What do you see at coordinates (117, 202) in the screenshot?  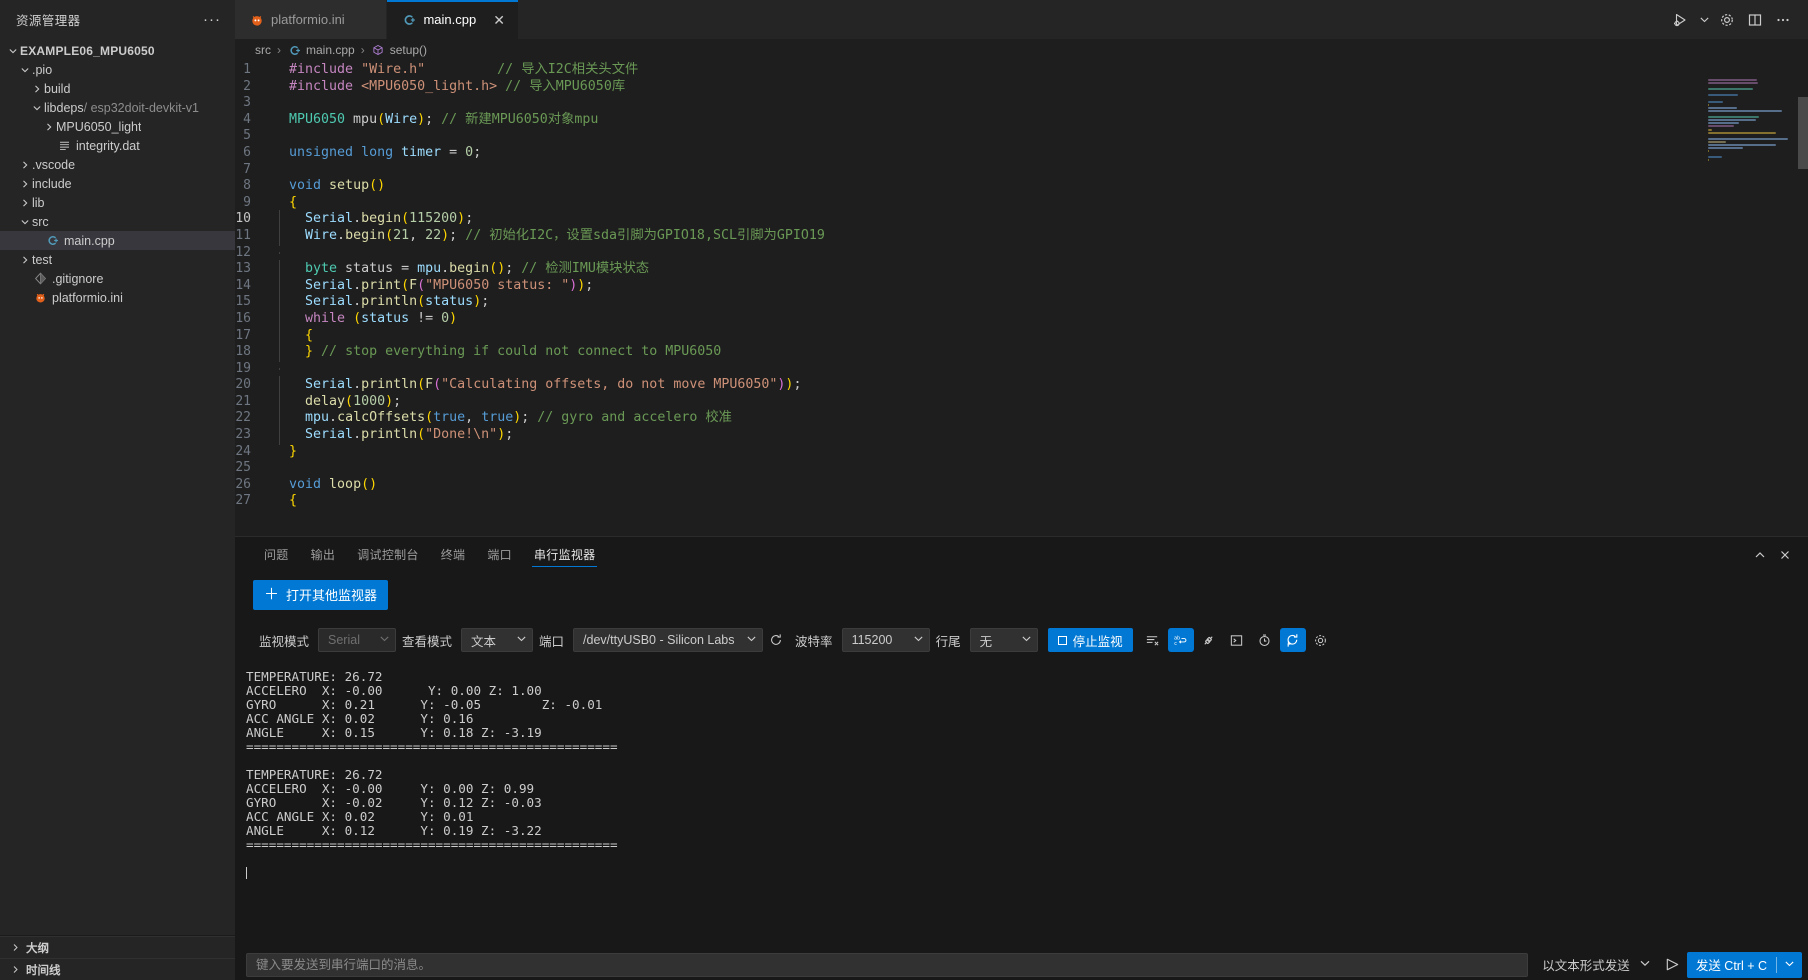 I see `tree-item-lib: lib` at bounding box center [117, 202].